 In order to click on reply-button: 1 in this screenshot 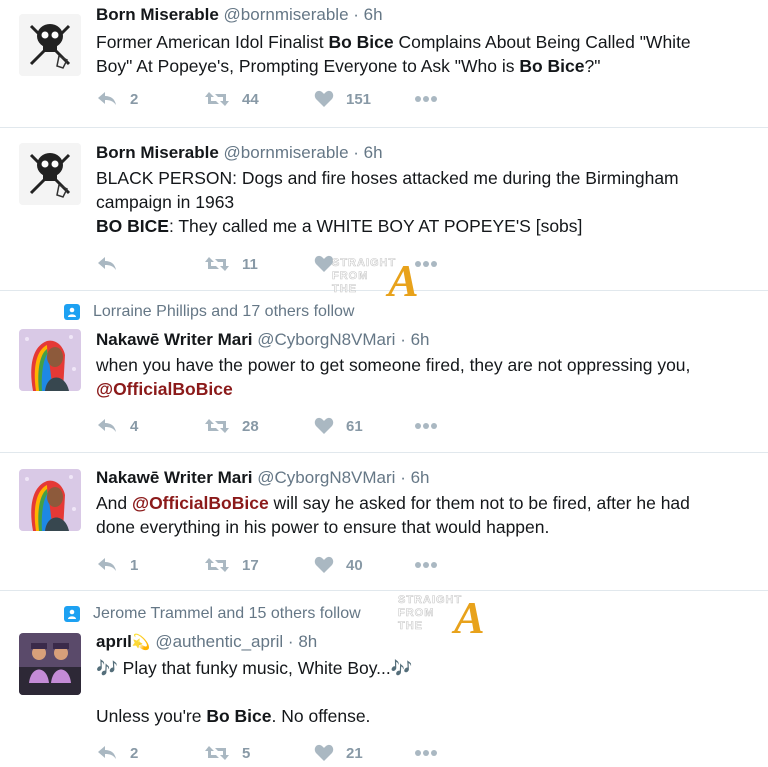, I will do `click(150, 565)`.